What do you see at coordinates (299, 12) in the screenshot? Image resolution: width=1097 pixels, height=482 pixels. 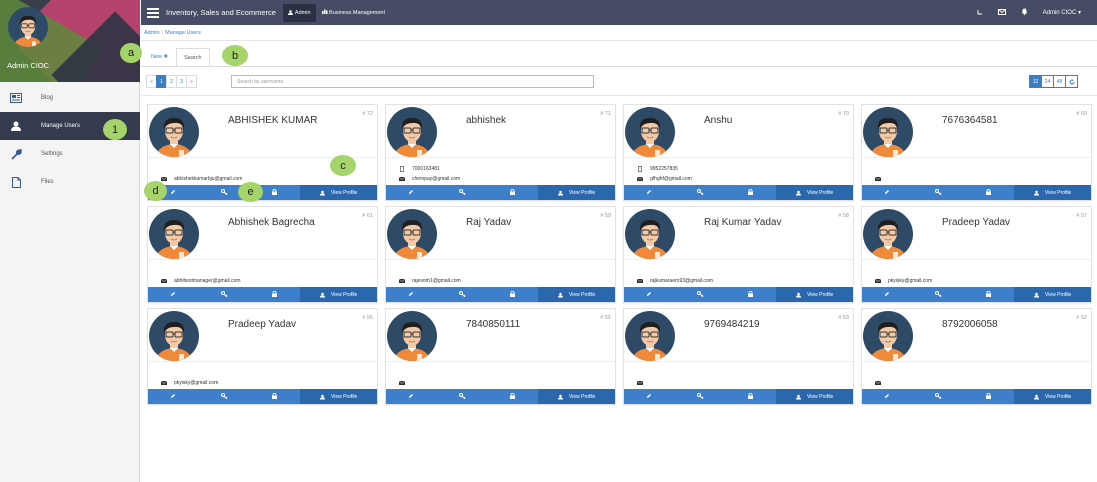 I see `nav-admin: Admin` at bounding box center [299, 12].